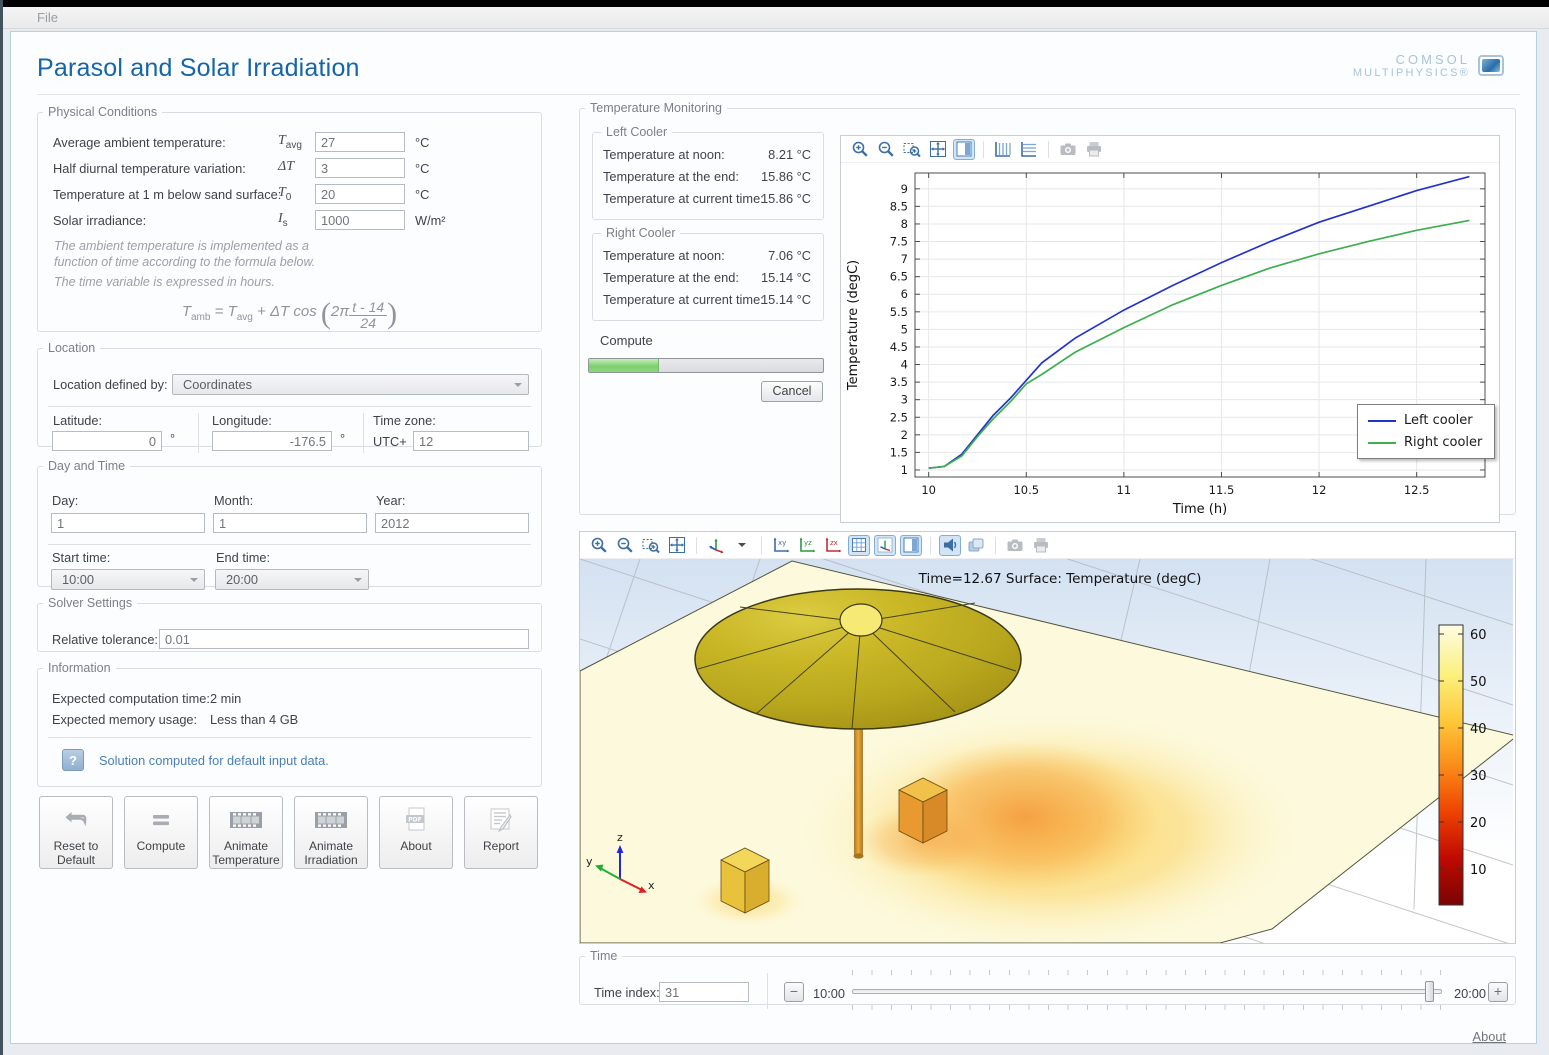 Image resolution: width=1549 pixels, height=1055 pixels. Describe the element at coordinates (430, 220) in the screenshot. I see `unit-label: W/m²` at that location.